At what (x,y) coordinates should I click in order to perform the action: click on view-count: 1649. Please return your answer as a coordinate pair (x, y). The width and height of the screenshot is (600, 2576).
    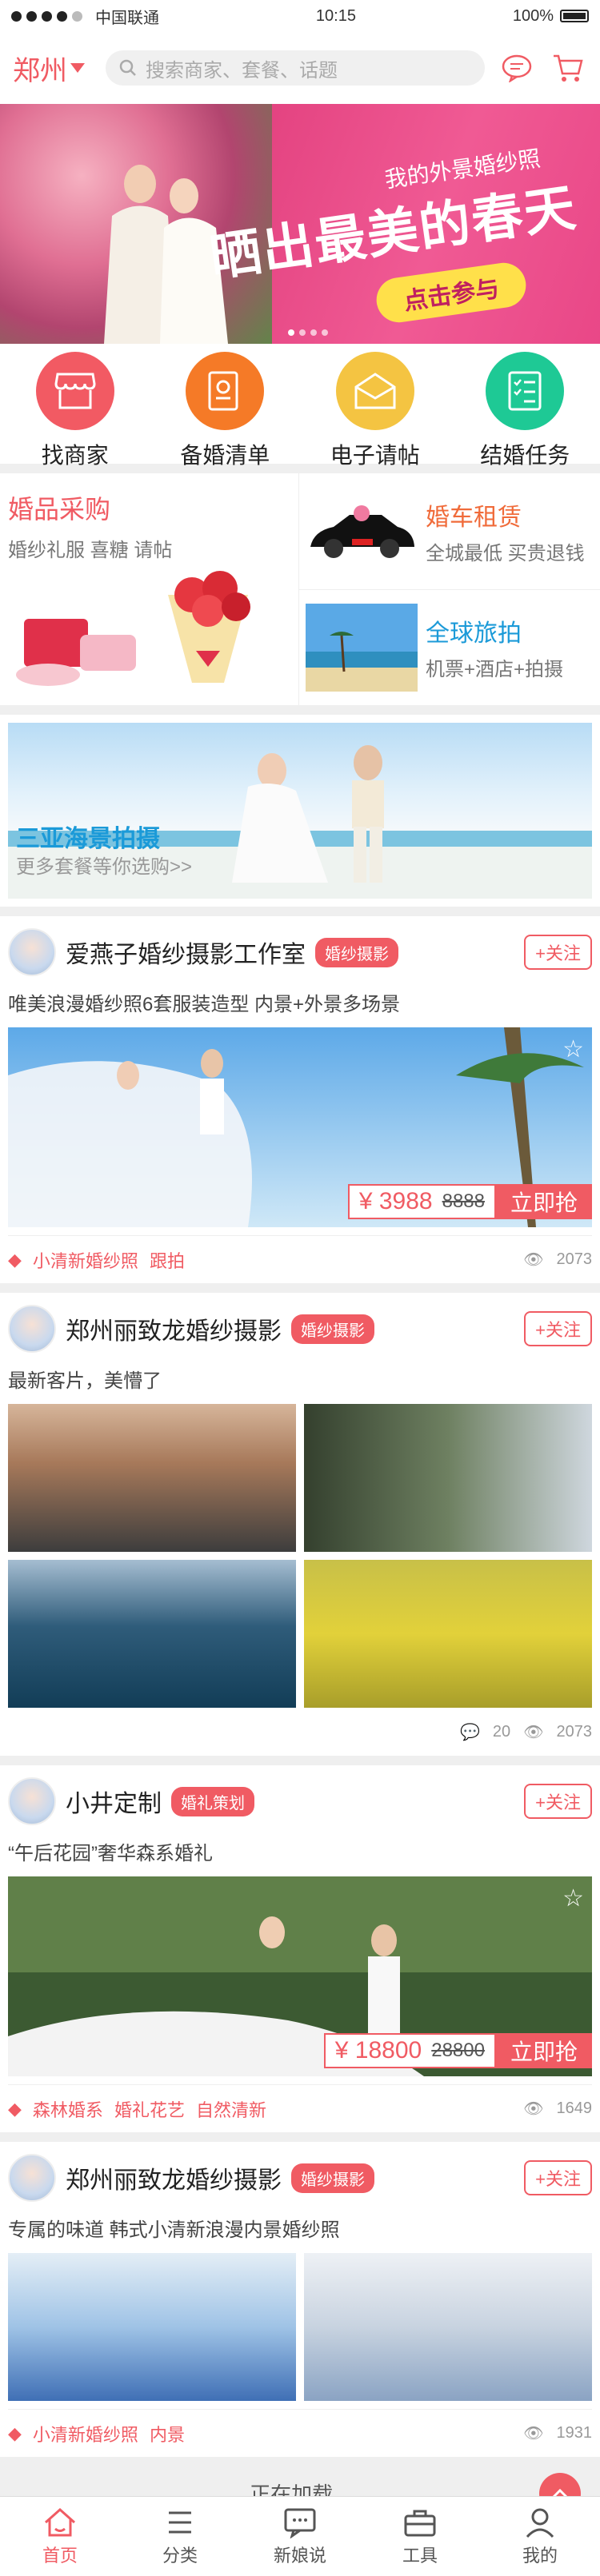
    Looking at the image, I should click on (574, 2108).